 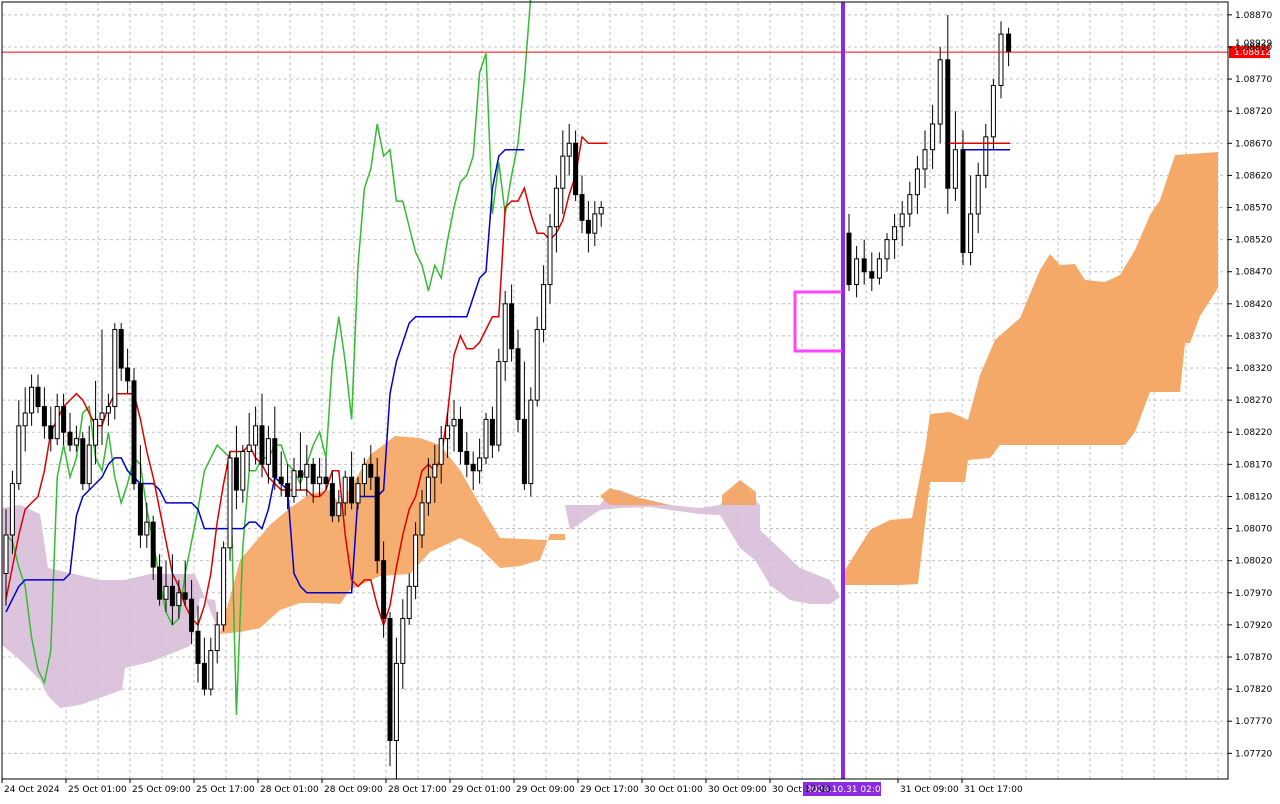 What do you see at coordinates (225, 790) in the screenshot?
I see `x-tick-label: 25 Oct 17:00` at bounding box center [225, 790].